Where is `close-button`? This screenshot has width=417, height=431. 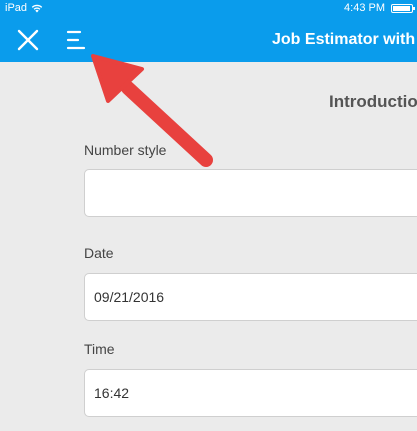
close-button is located at coordinates (28, 40).